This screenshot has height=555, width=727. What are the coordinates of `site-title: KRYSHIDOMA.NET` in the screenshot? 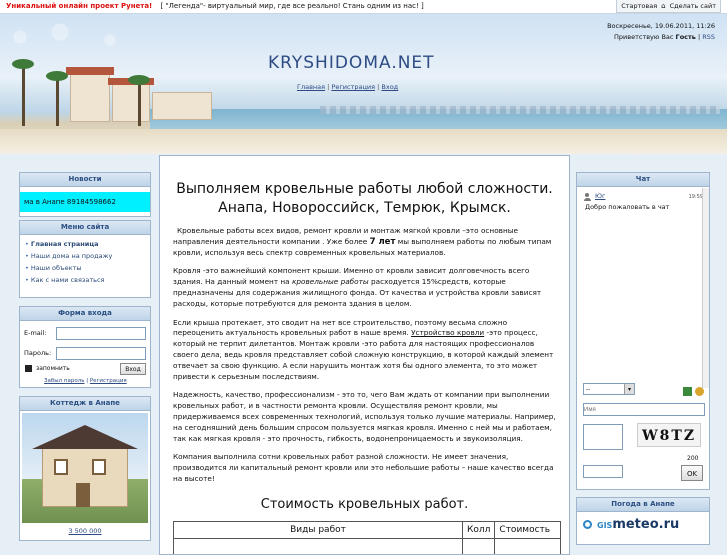 It's located at (351, 63).